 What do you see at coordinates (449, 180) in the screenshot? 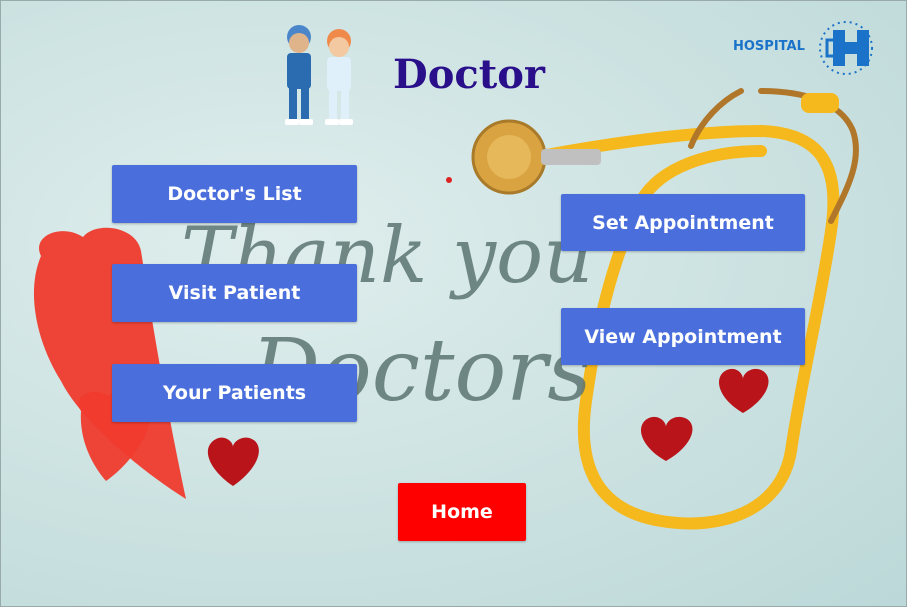
I see `red-dot` at bounding box center [449, 180].